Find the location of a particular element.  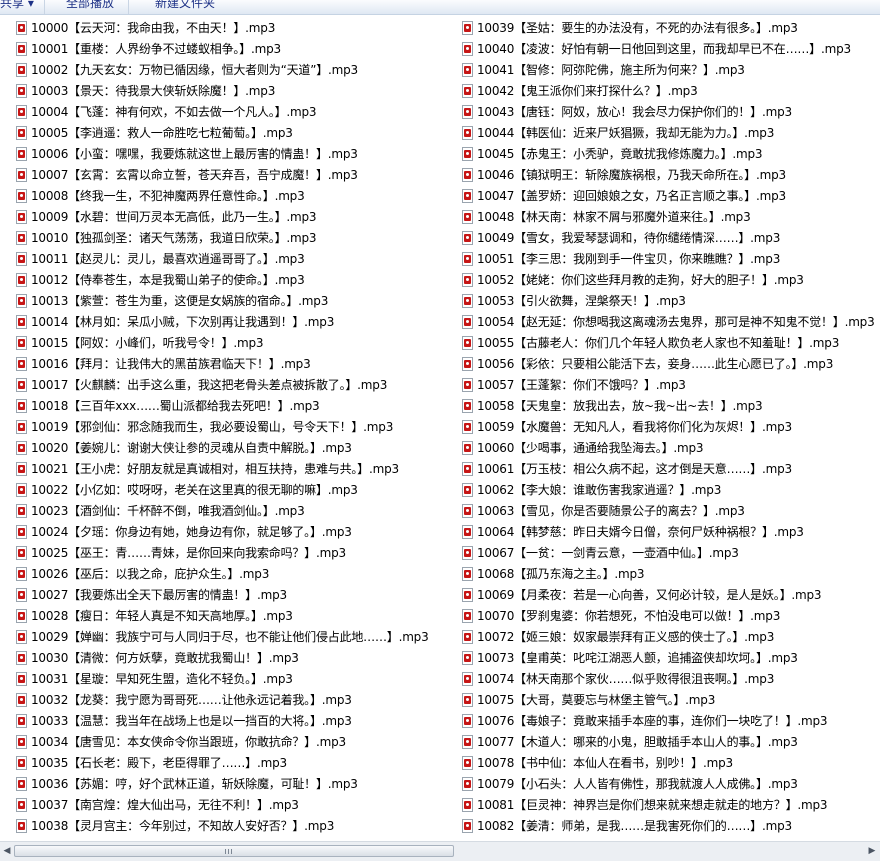

file-item: 10017【火麒麟：出手这么重，我这把老骨头差点被拆散了。】.mp3 is located at coordinates (214, 384).